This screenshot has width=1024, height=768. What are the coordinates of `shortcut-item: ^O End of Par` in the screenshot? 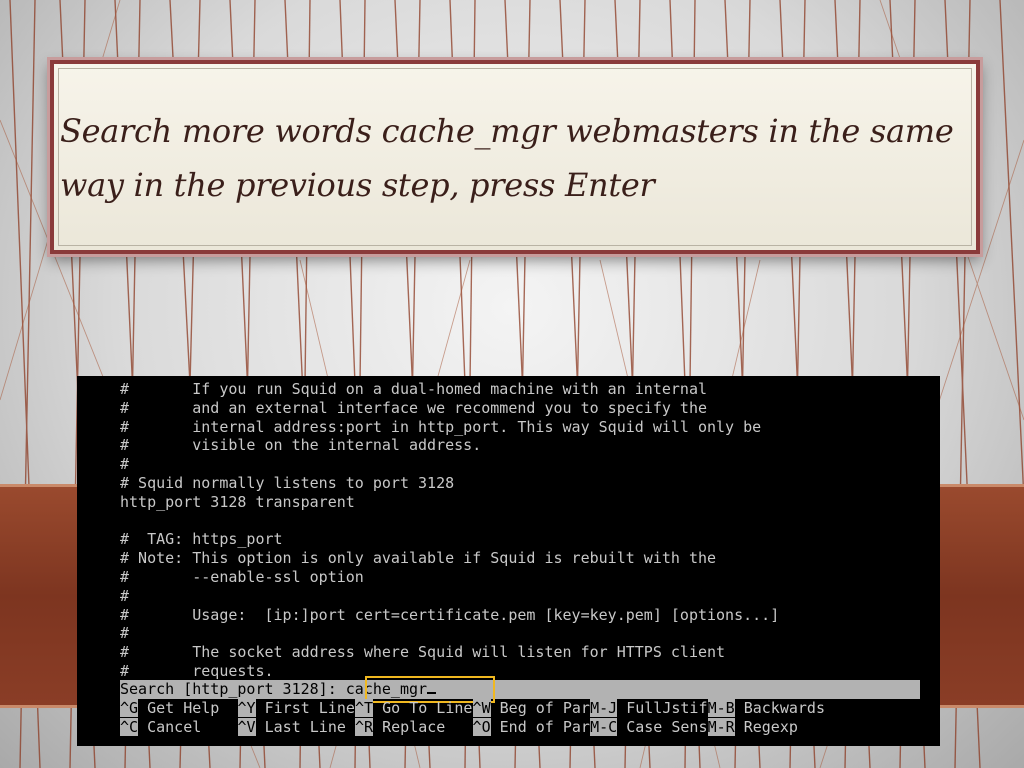 It's located at (531, 727).